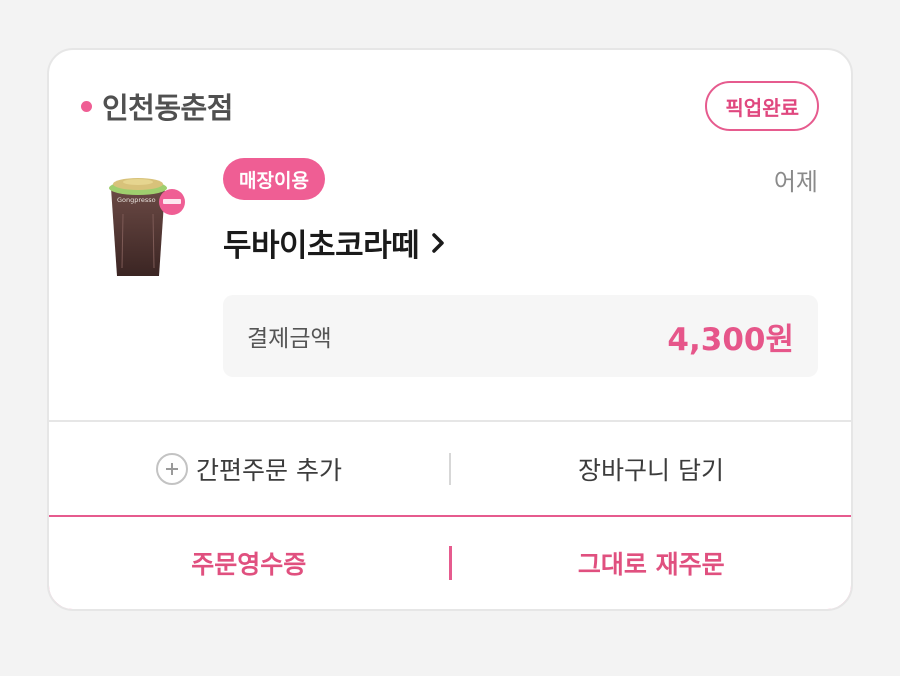  Describe the element at coordinates (520, 336) in the screenshot. I see `payment-box: 결제금액 4,300원` at that location.